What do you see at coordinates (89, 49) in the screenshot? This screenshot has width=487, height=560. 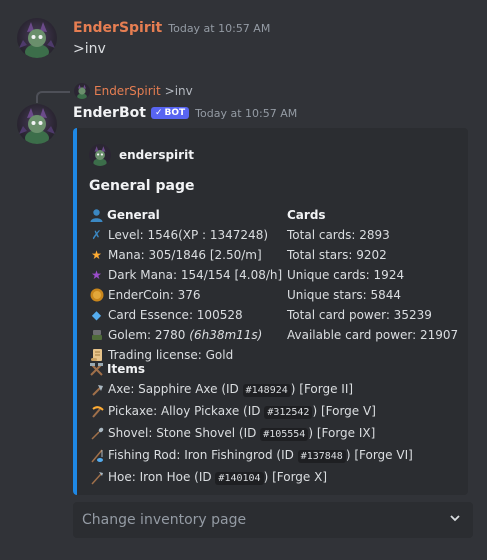 I see `message-content: >inv` at bounding box center [89, 49].